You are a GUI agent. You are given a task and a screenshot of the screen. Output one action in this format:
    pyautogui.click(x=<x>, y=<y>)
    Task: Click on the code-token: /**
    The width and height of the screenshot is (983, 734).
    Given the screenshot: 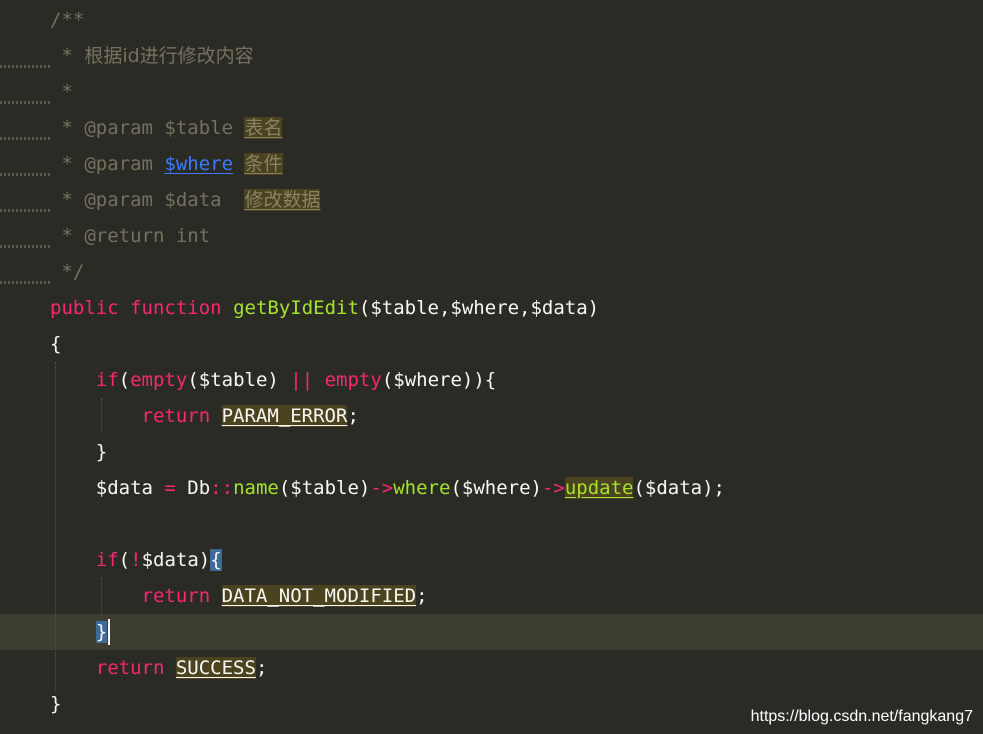 What is the action you would take?
    pyautogui.click(x=67, y=20)
    